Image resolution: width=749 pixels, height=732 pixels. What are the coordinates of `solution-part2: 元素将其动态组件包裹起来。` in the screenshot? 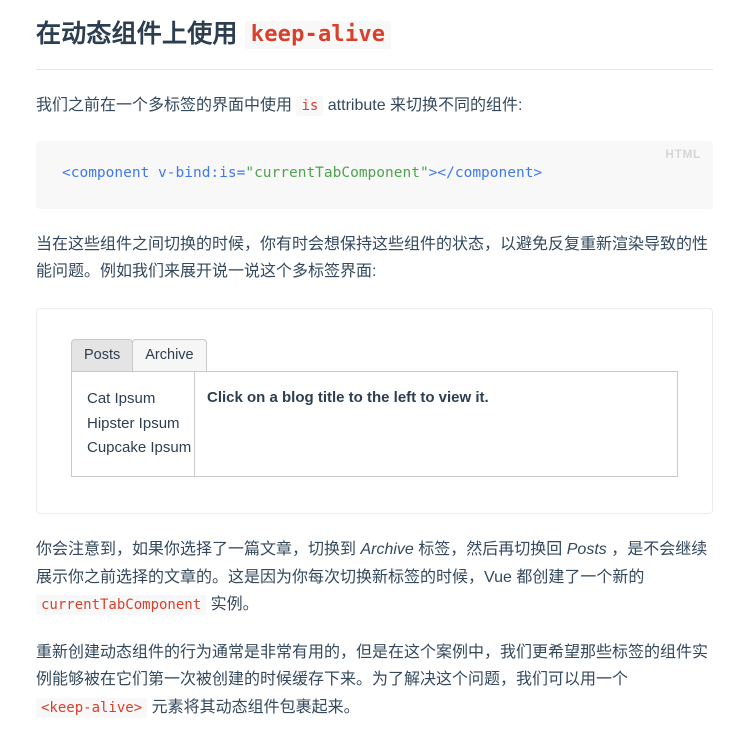 It's located at (255, 707).